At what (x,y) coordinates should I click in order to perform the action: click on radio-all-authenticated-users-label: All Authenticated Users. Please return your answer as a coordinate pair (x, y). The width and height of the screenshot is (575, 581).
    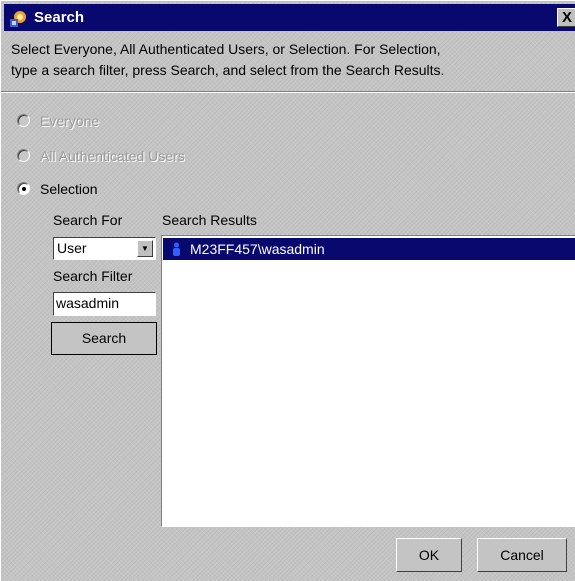
    Looking at the image, I should click on (112, 156).